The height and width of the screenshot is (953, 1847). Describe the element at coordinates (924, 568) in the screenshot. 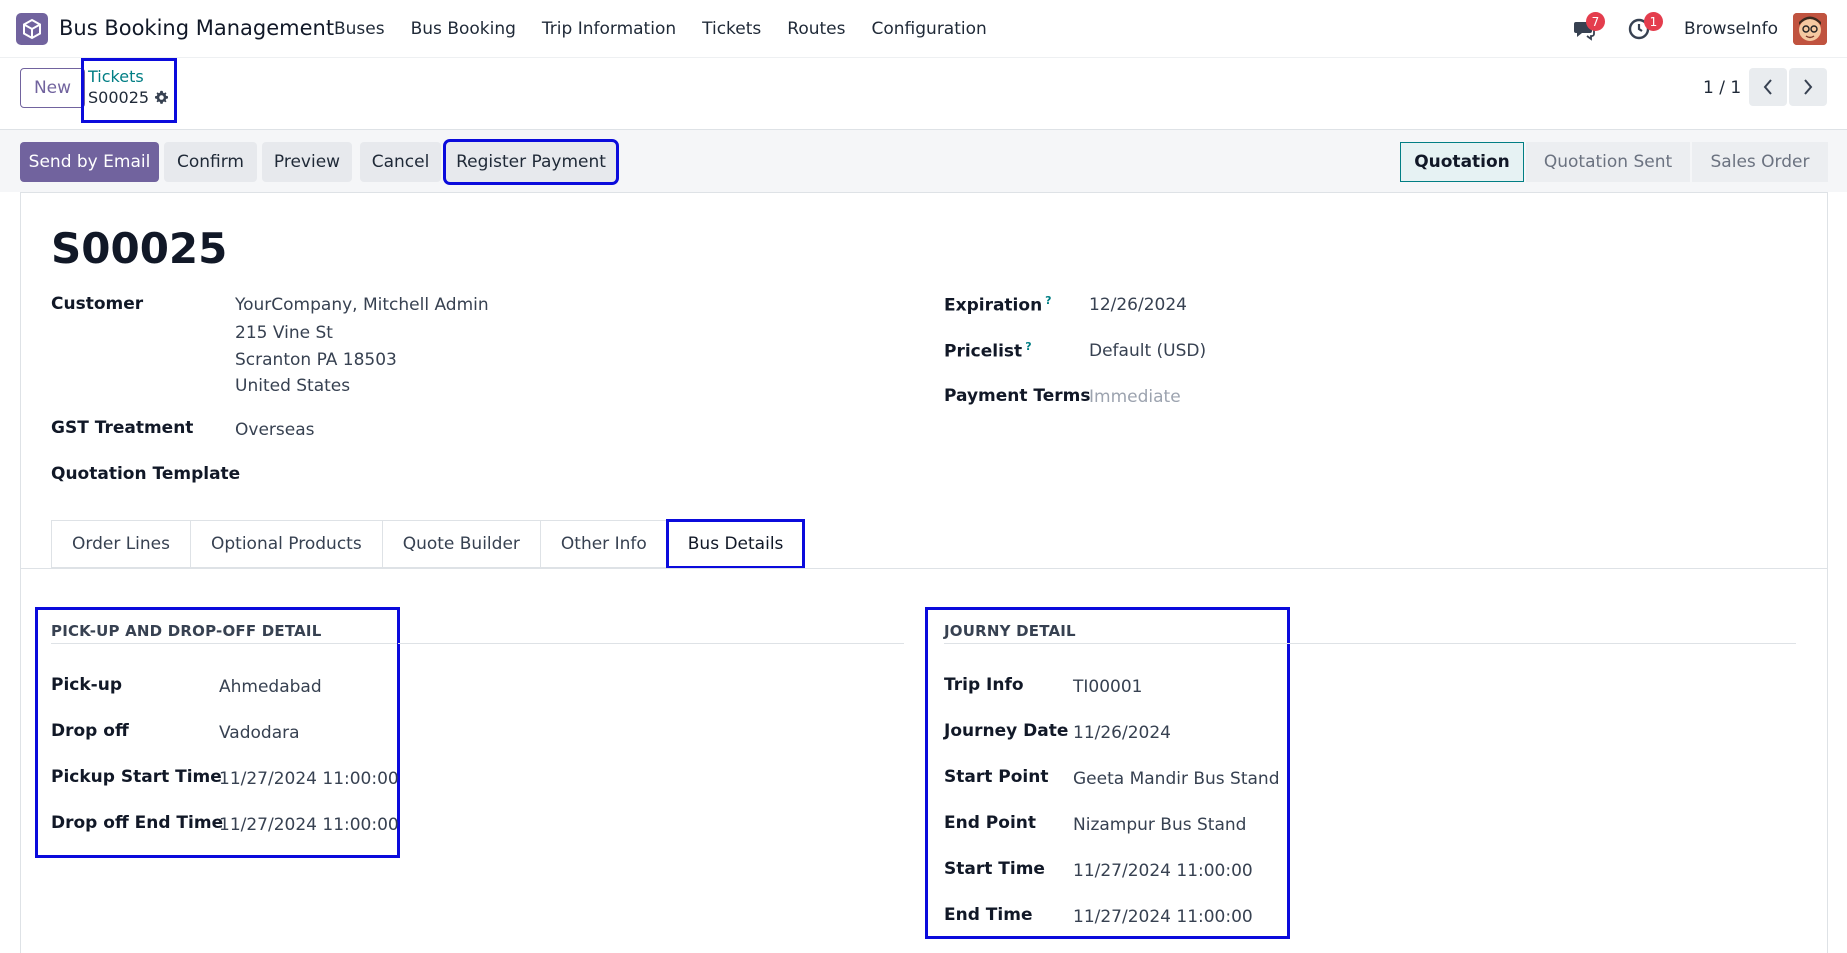

I see `tab-divider` at that location.